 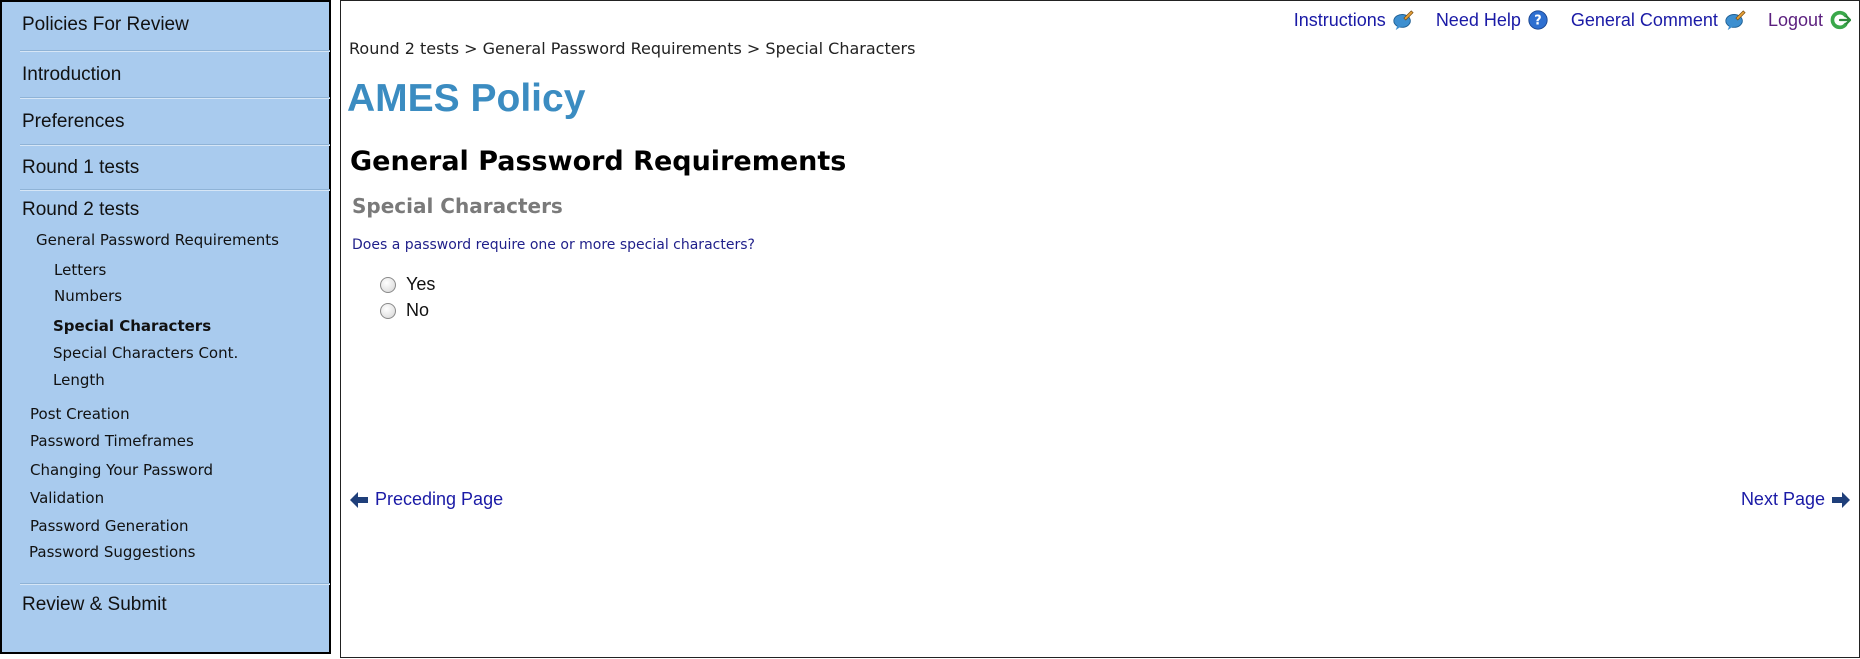 What do you see at coordinates (88, 296) in the screenshot?
I see `sidebar-item-numbers: Numbers` at bounding box center [88, 296].